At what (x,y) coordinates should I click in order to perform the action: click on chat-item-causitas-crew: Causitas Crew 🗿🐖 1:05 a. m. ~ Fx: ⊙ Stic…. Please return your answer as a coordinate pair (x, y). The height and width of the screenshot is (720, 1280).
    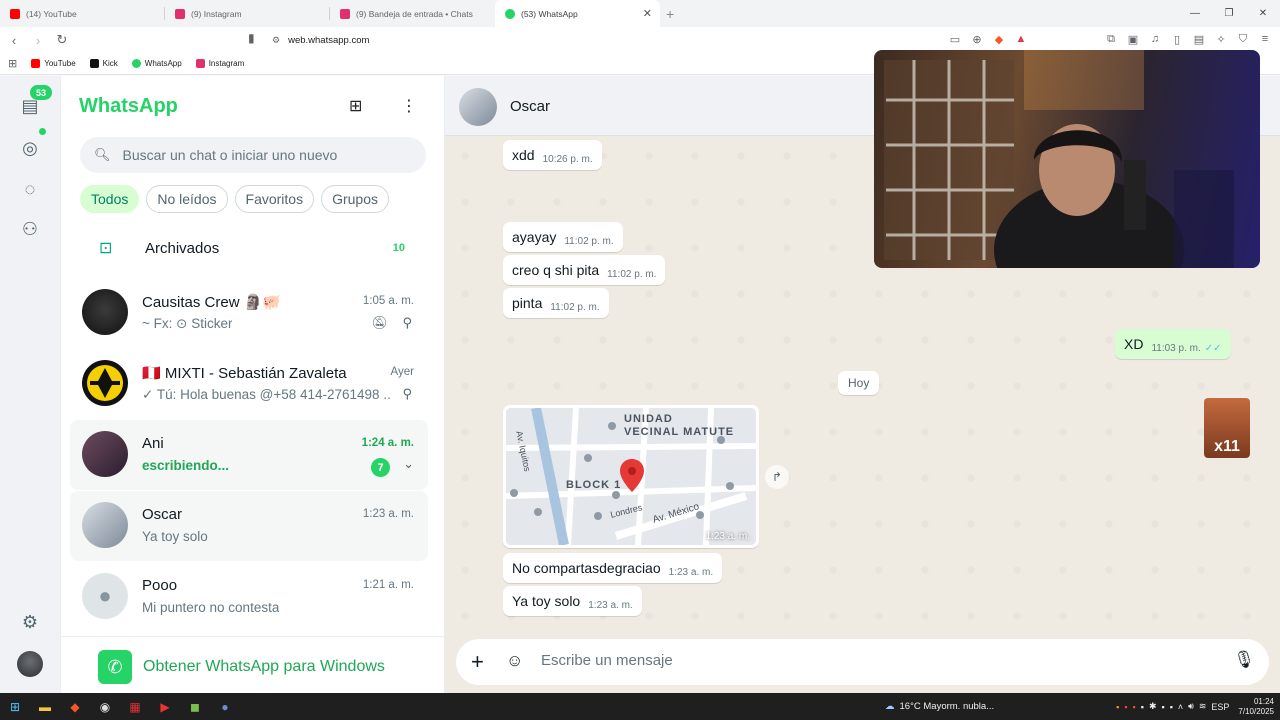
    Looking at the image, I should click on (249, 313).